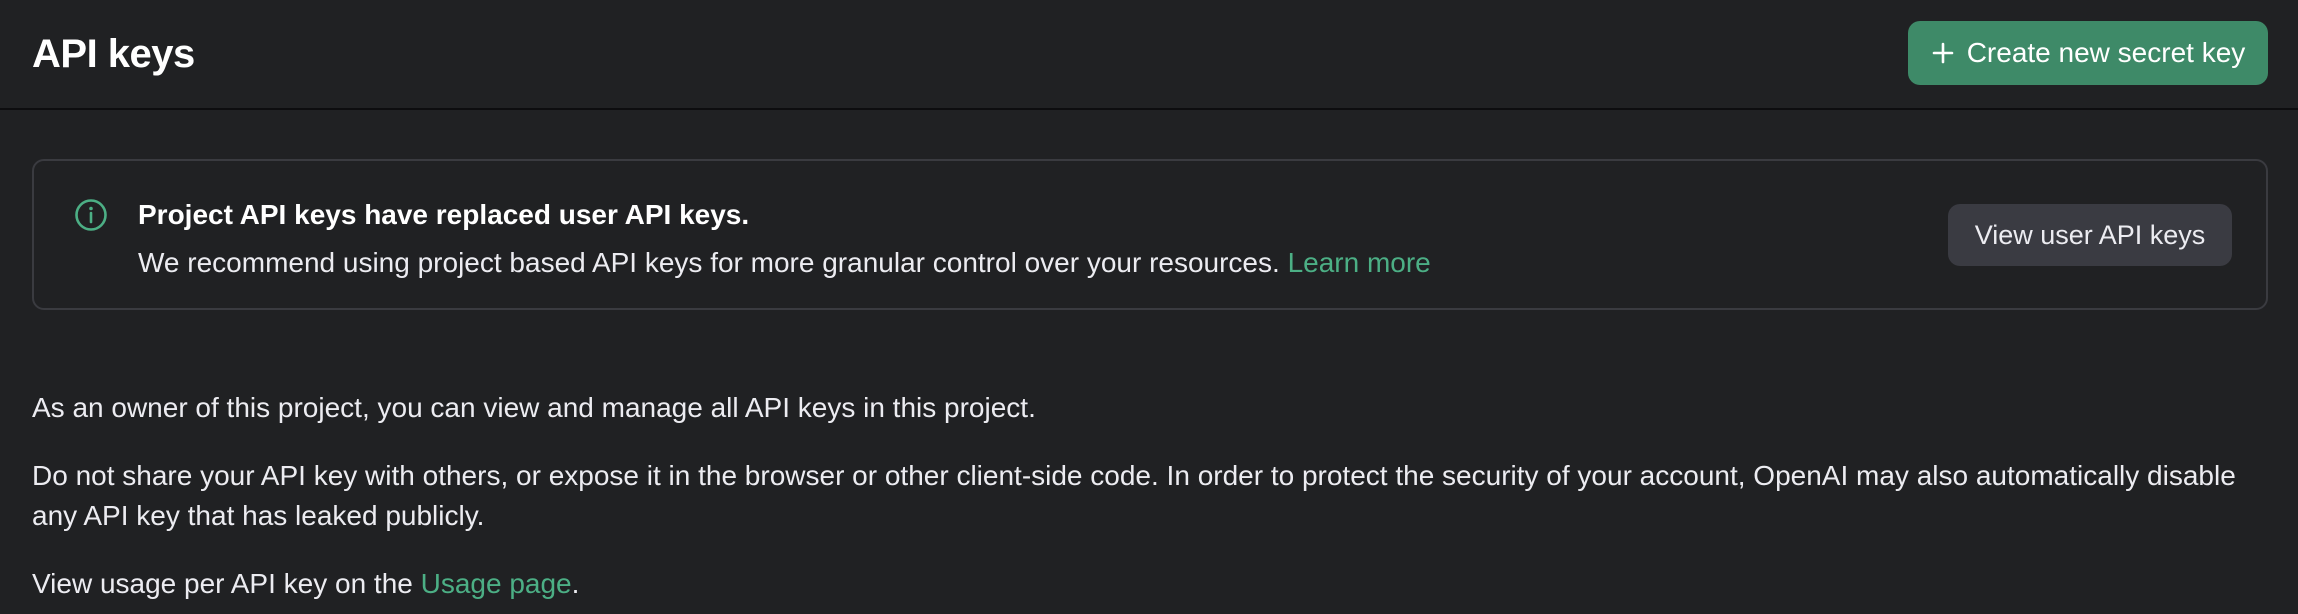  I want to click on create-new-secret-key-button: Create new secret key, so click(2088, 53).